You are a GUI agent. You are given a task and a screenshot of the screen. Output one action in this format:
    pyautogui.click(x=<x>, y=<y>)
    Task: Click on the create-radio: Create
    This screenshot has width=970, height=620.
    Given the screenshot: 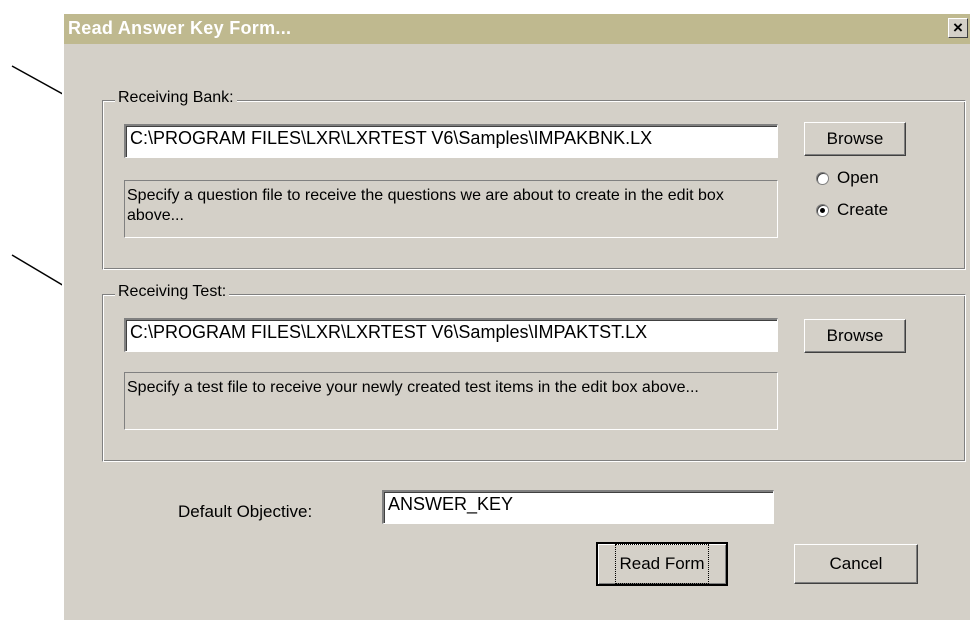 What is the action you would take?
    pyautogui.click(x=852, y=210)
    